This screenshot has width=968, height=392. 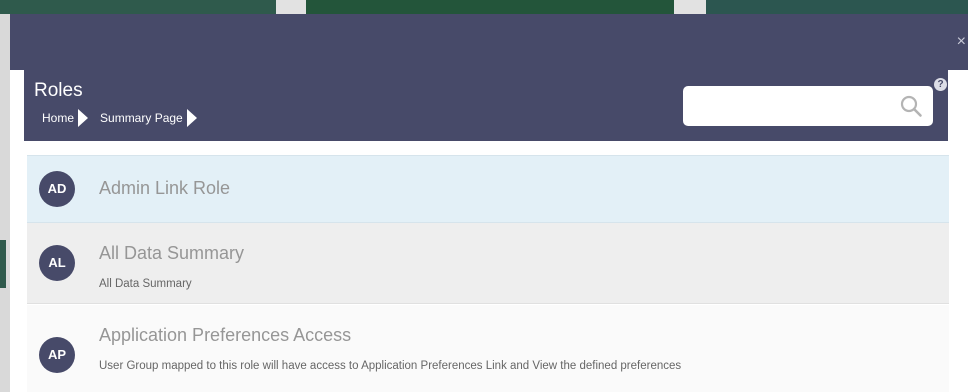 What do you see at coordinates (911, 106) in the screenshot?
I see `search-icon` at bounding box center [911, 106].